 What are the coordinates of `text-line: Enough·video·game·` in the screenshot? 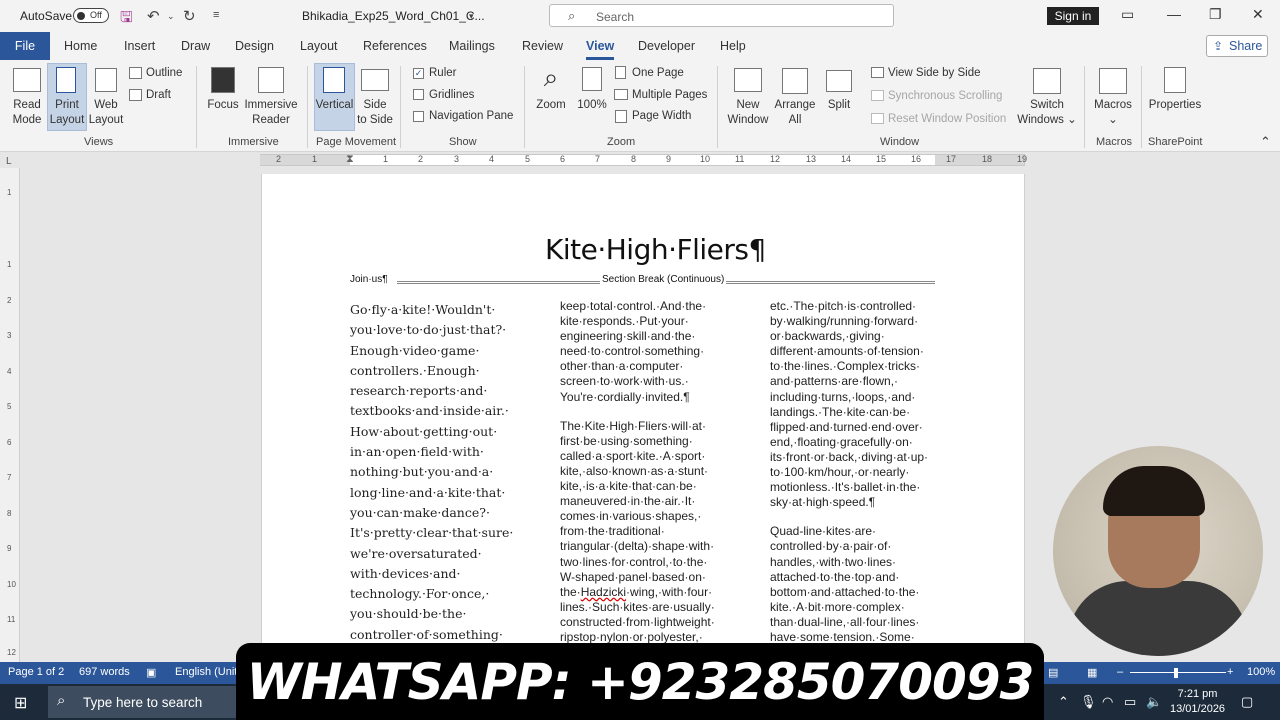 It's located at (415, 350).